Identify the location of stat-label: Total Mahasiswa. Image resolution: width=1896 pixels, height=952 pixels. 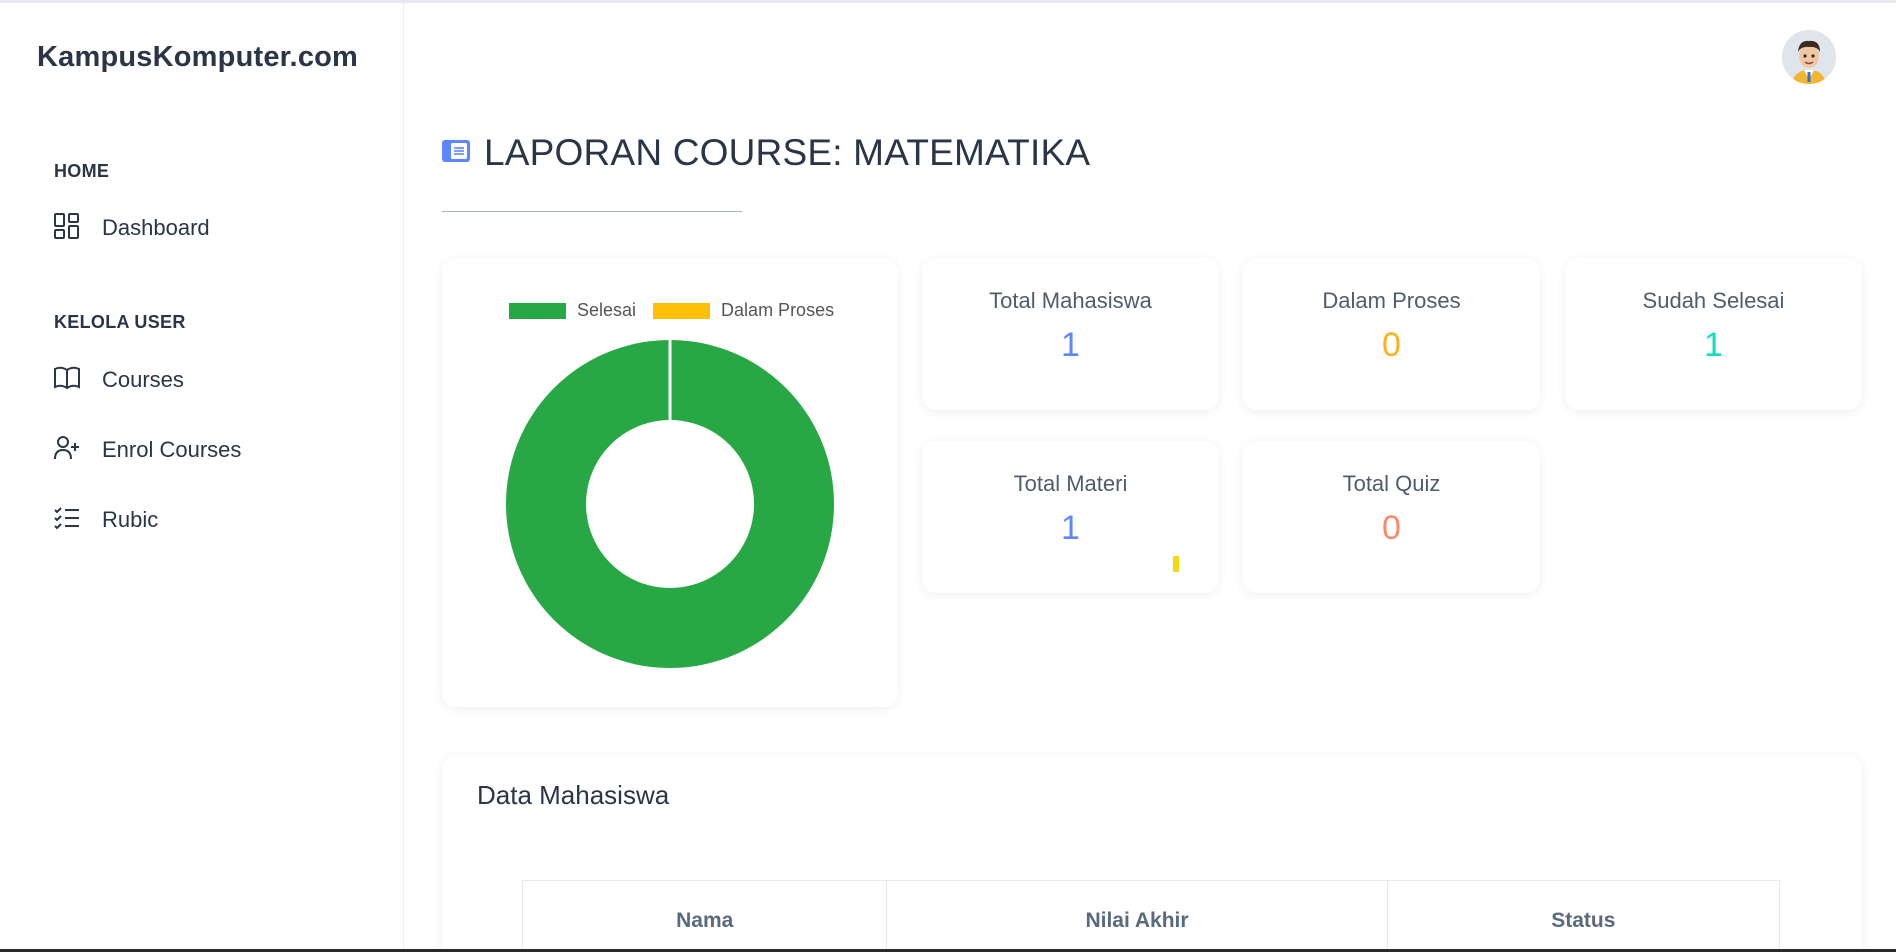
(1070, 300).